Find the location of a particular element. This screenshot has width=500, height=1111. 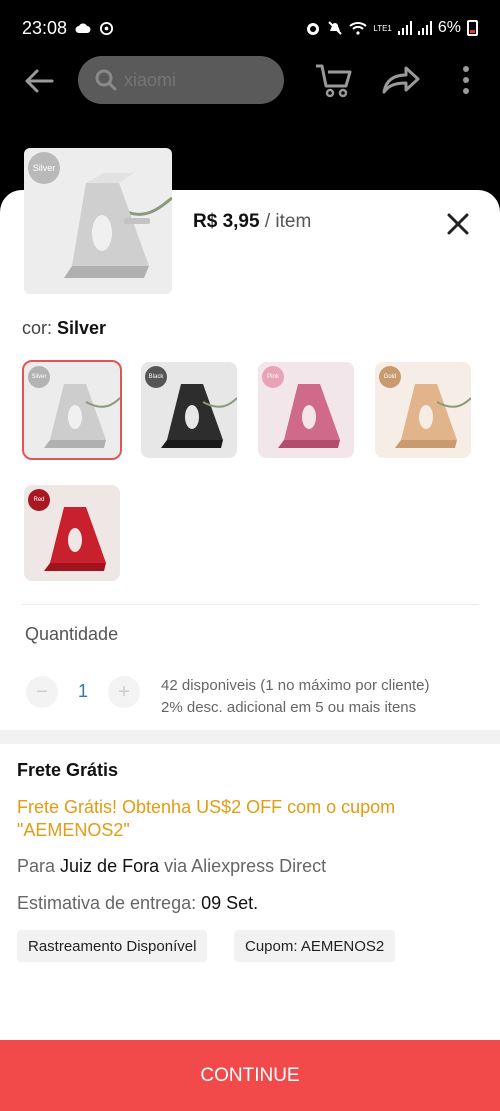

coupon-chip: Cupom: AEMENOS2 is located at coordinates (315, 946).